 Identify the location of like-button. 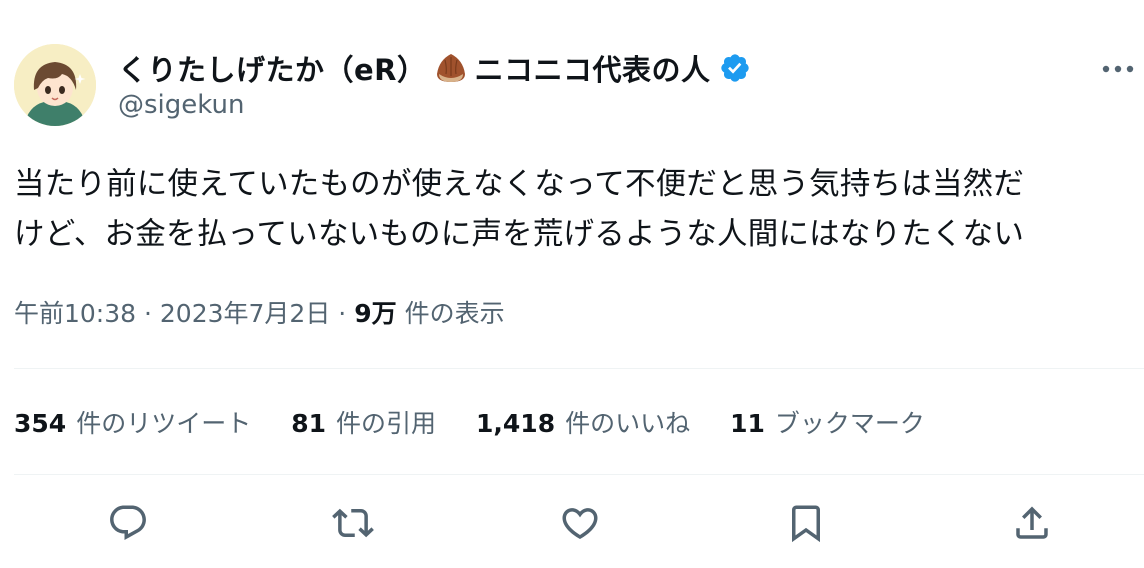
(580, 523).